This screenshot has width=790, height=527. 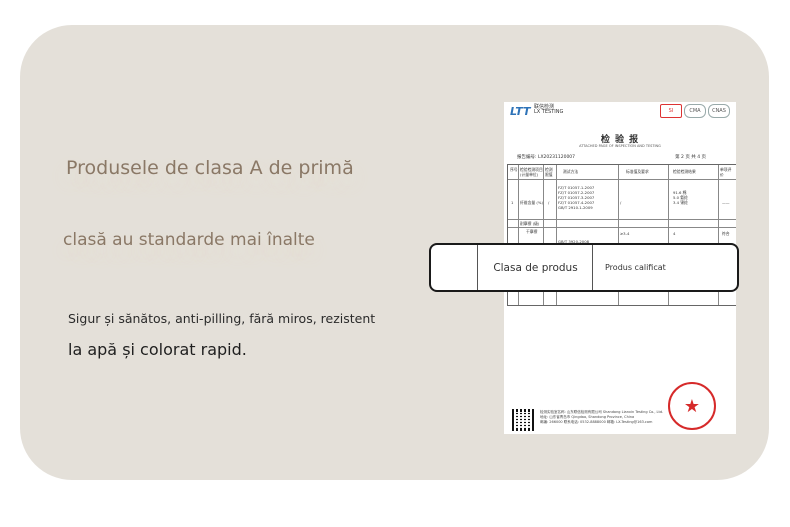 I want to click on badge-si: SI, so click(x=671, y=111).